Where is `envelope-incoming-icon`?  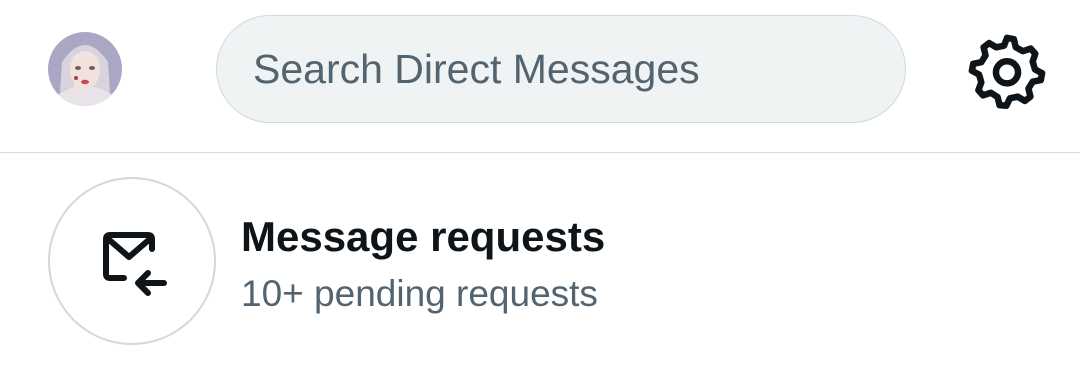 envelope-incoming-icon is located at coordinates (135, 264).